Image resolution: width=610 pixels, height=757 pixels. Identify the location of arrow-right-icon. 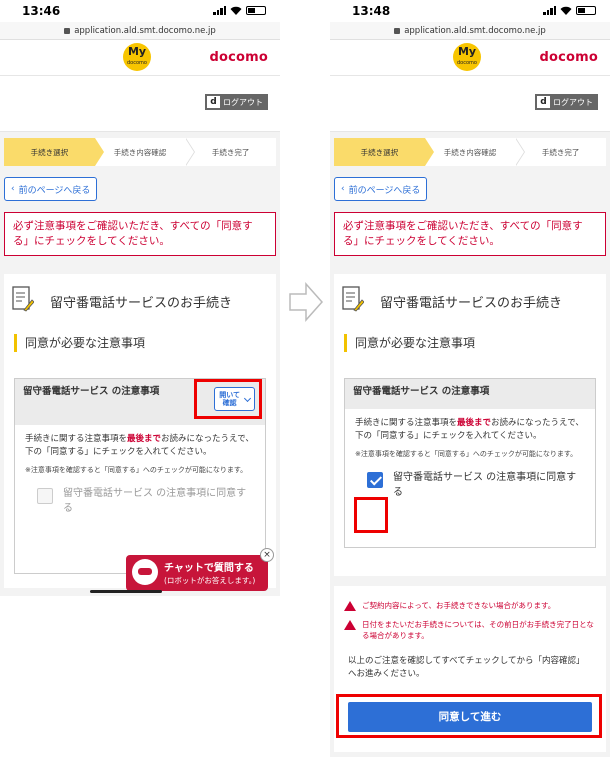
(306, 302).